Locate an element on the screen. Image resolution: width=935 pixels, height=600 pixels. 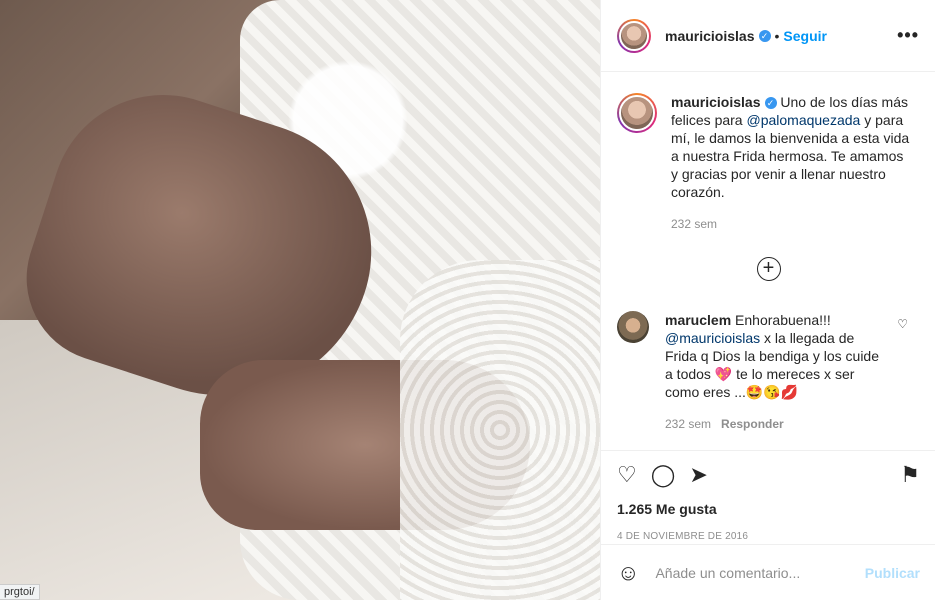
status-url-chip: prgtoi/ is located at coordinates (20, 592).